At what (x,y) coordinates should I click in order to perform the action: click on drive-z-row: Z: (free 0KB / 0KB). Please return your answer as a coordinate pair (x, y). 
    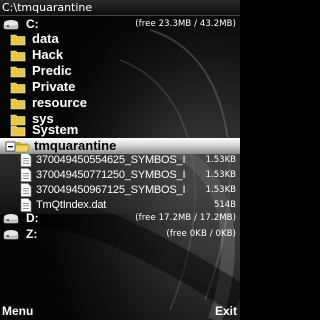
    Looking at the image, I should click on (120, 234).